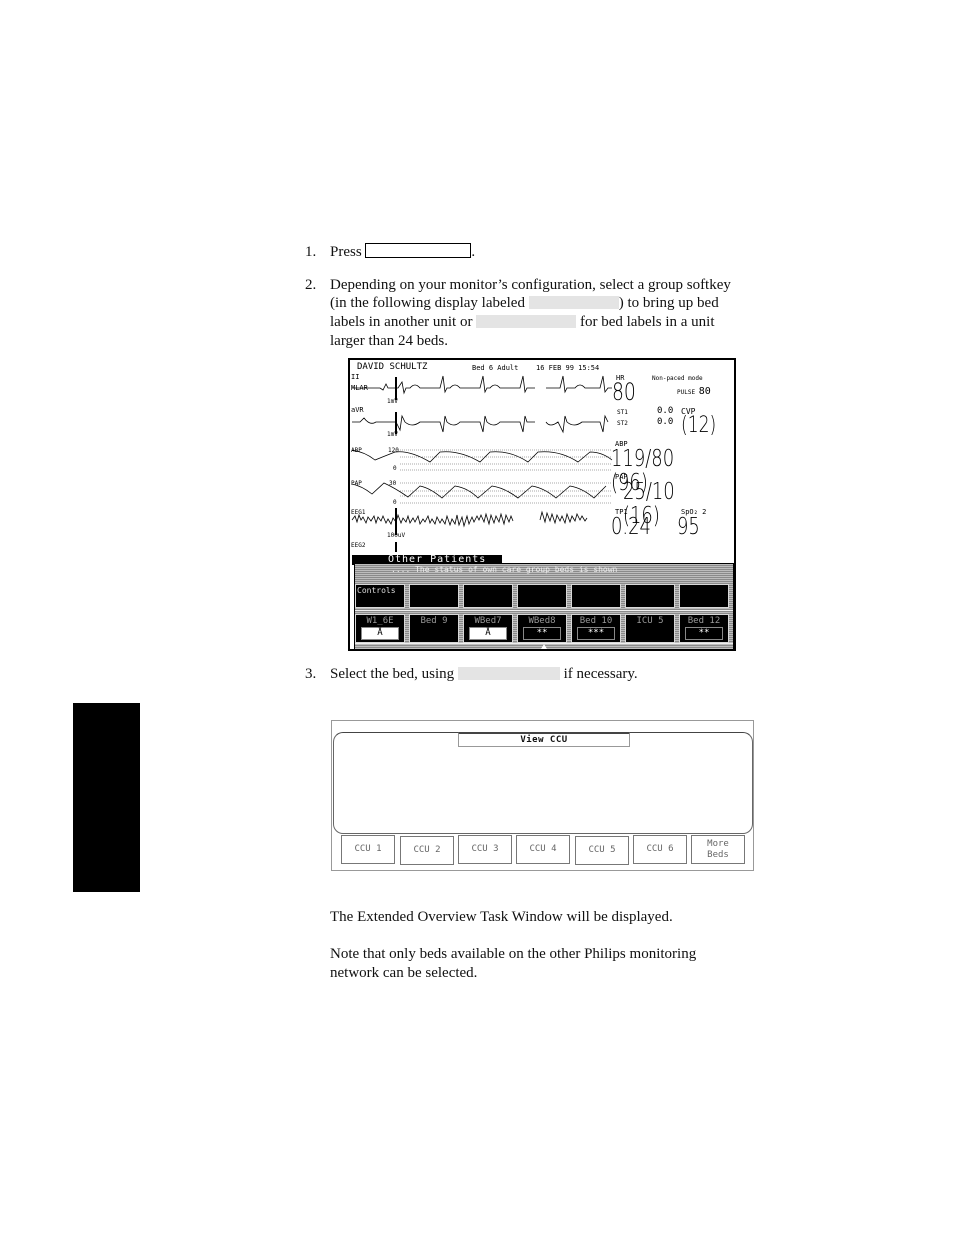 This screenshot has width=954, height=1235. What do you see at coordinates (544, 610) in the screenshot?
I see `divider` at bounding box center [544, 610].